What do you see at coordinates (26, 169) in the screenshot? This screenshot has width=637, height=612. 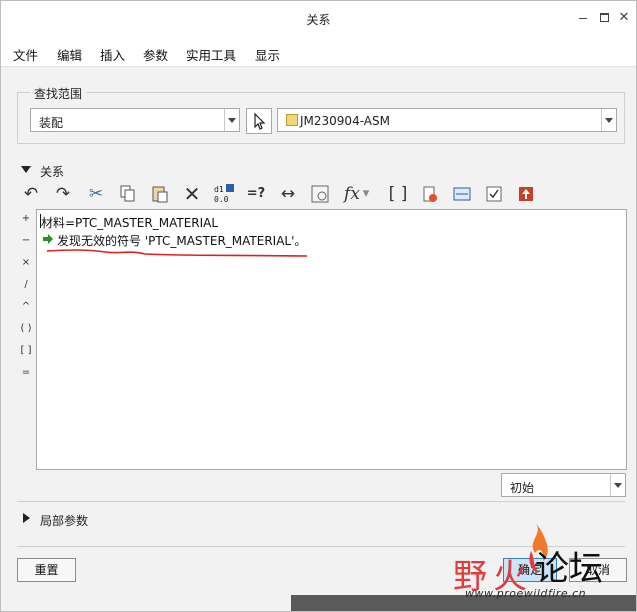 I see `collapse-triangle-icon` at bounding box center [26, 169].